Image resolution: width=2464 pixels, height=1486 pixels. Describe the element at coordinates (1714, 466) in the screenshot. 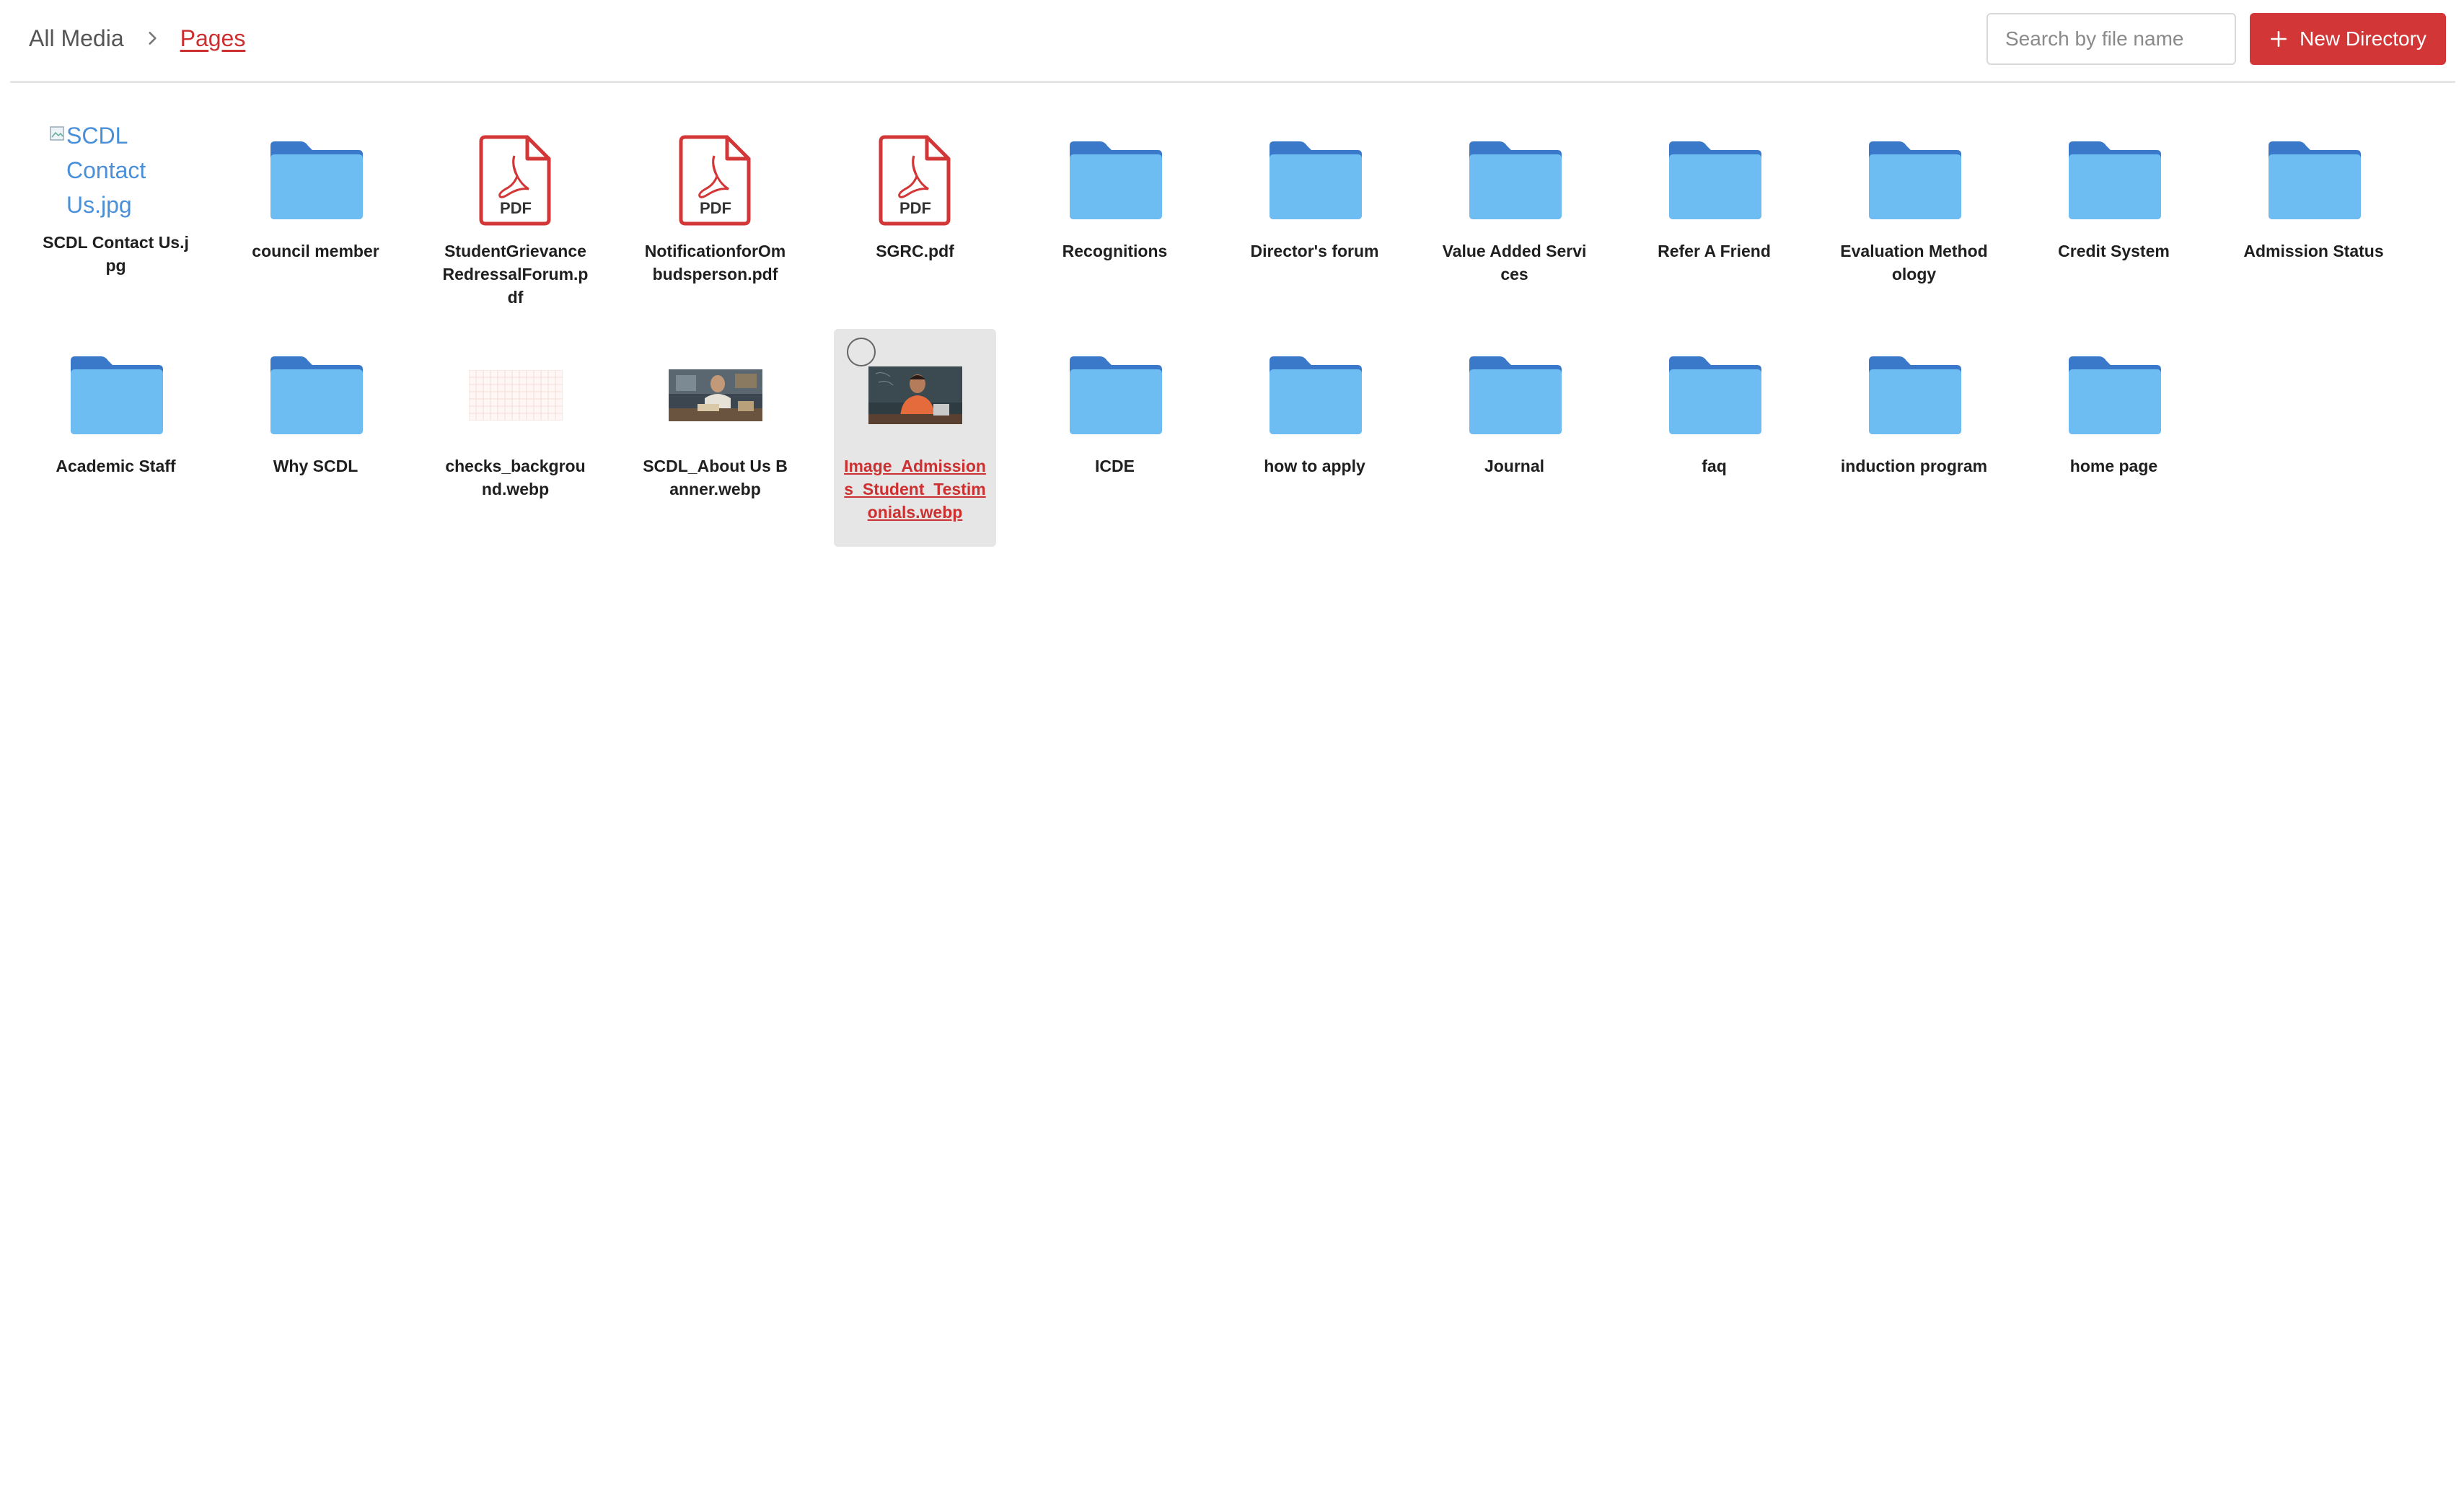

I see `item-name: faq` at that location.